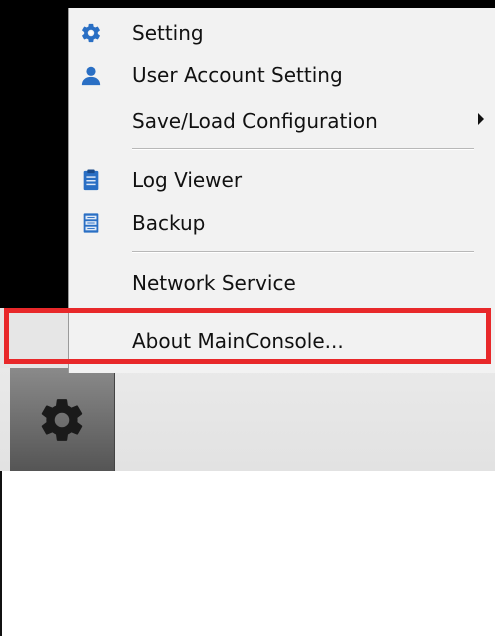  I want to click on backup-icon, so click(91, 223).